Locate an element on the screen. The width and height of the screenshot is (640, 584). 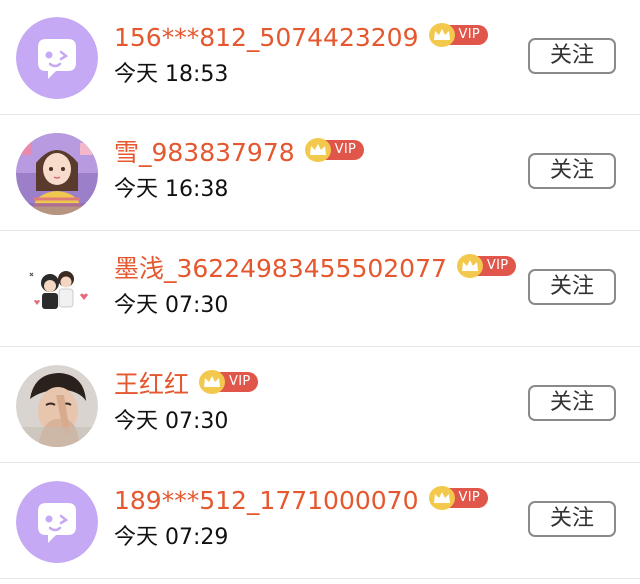
man-photo-avatar-icon is located at coordinates (57, 406).